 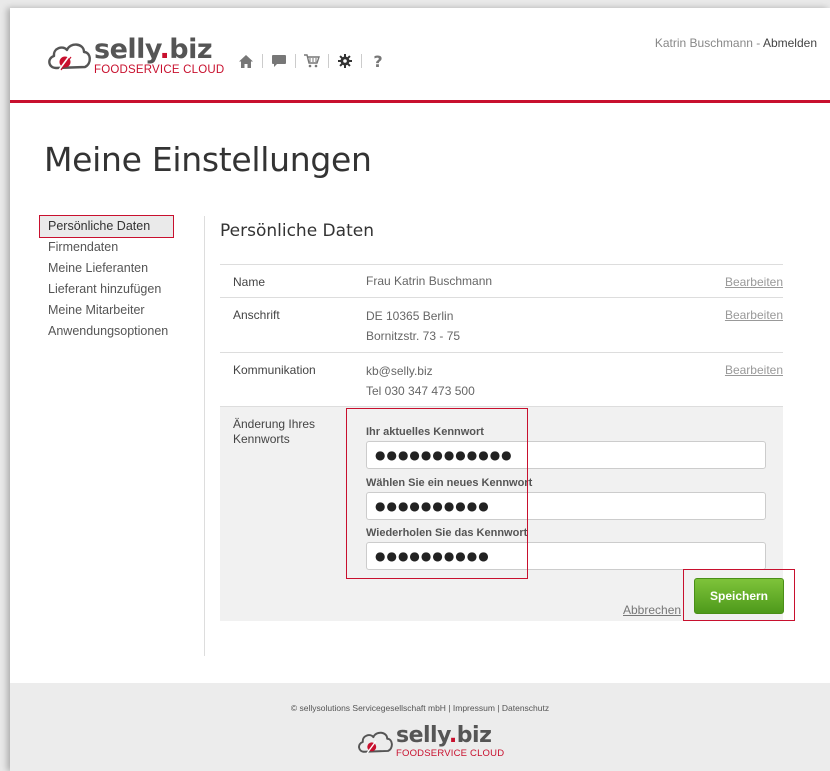 What do you see at coordinates (525, 708) in the screenshot?
I see `footer-datenschutz-link: Datenschutz` at bounding box center [525, 708].